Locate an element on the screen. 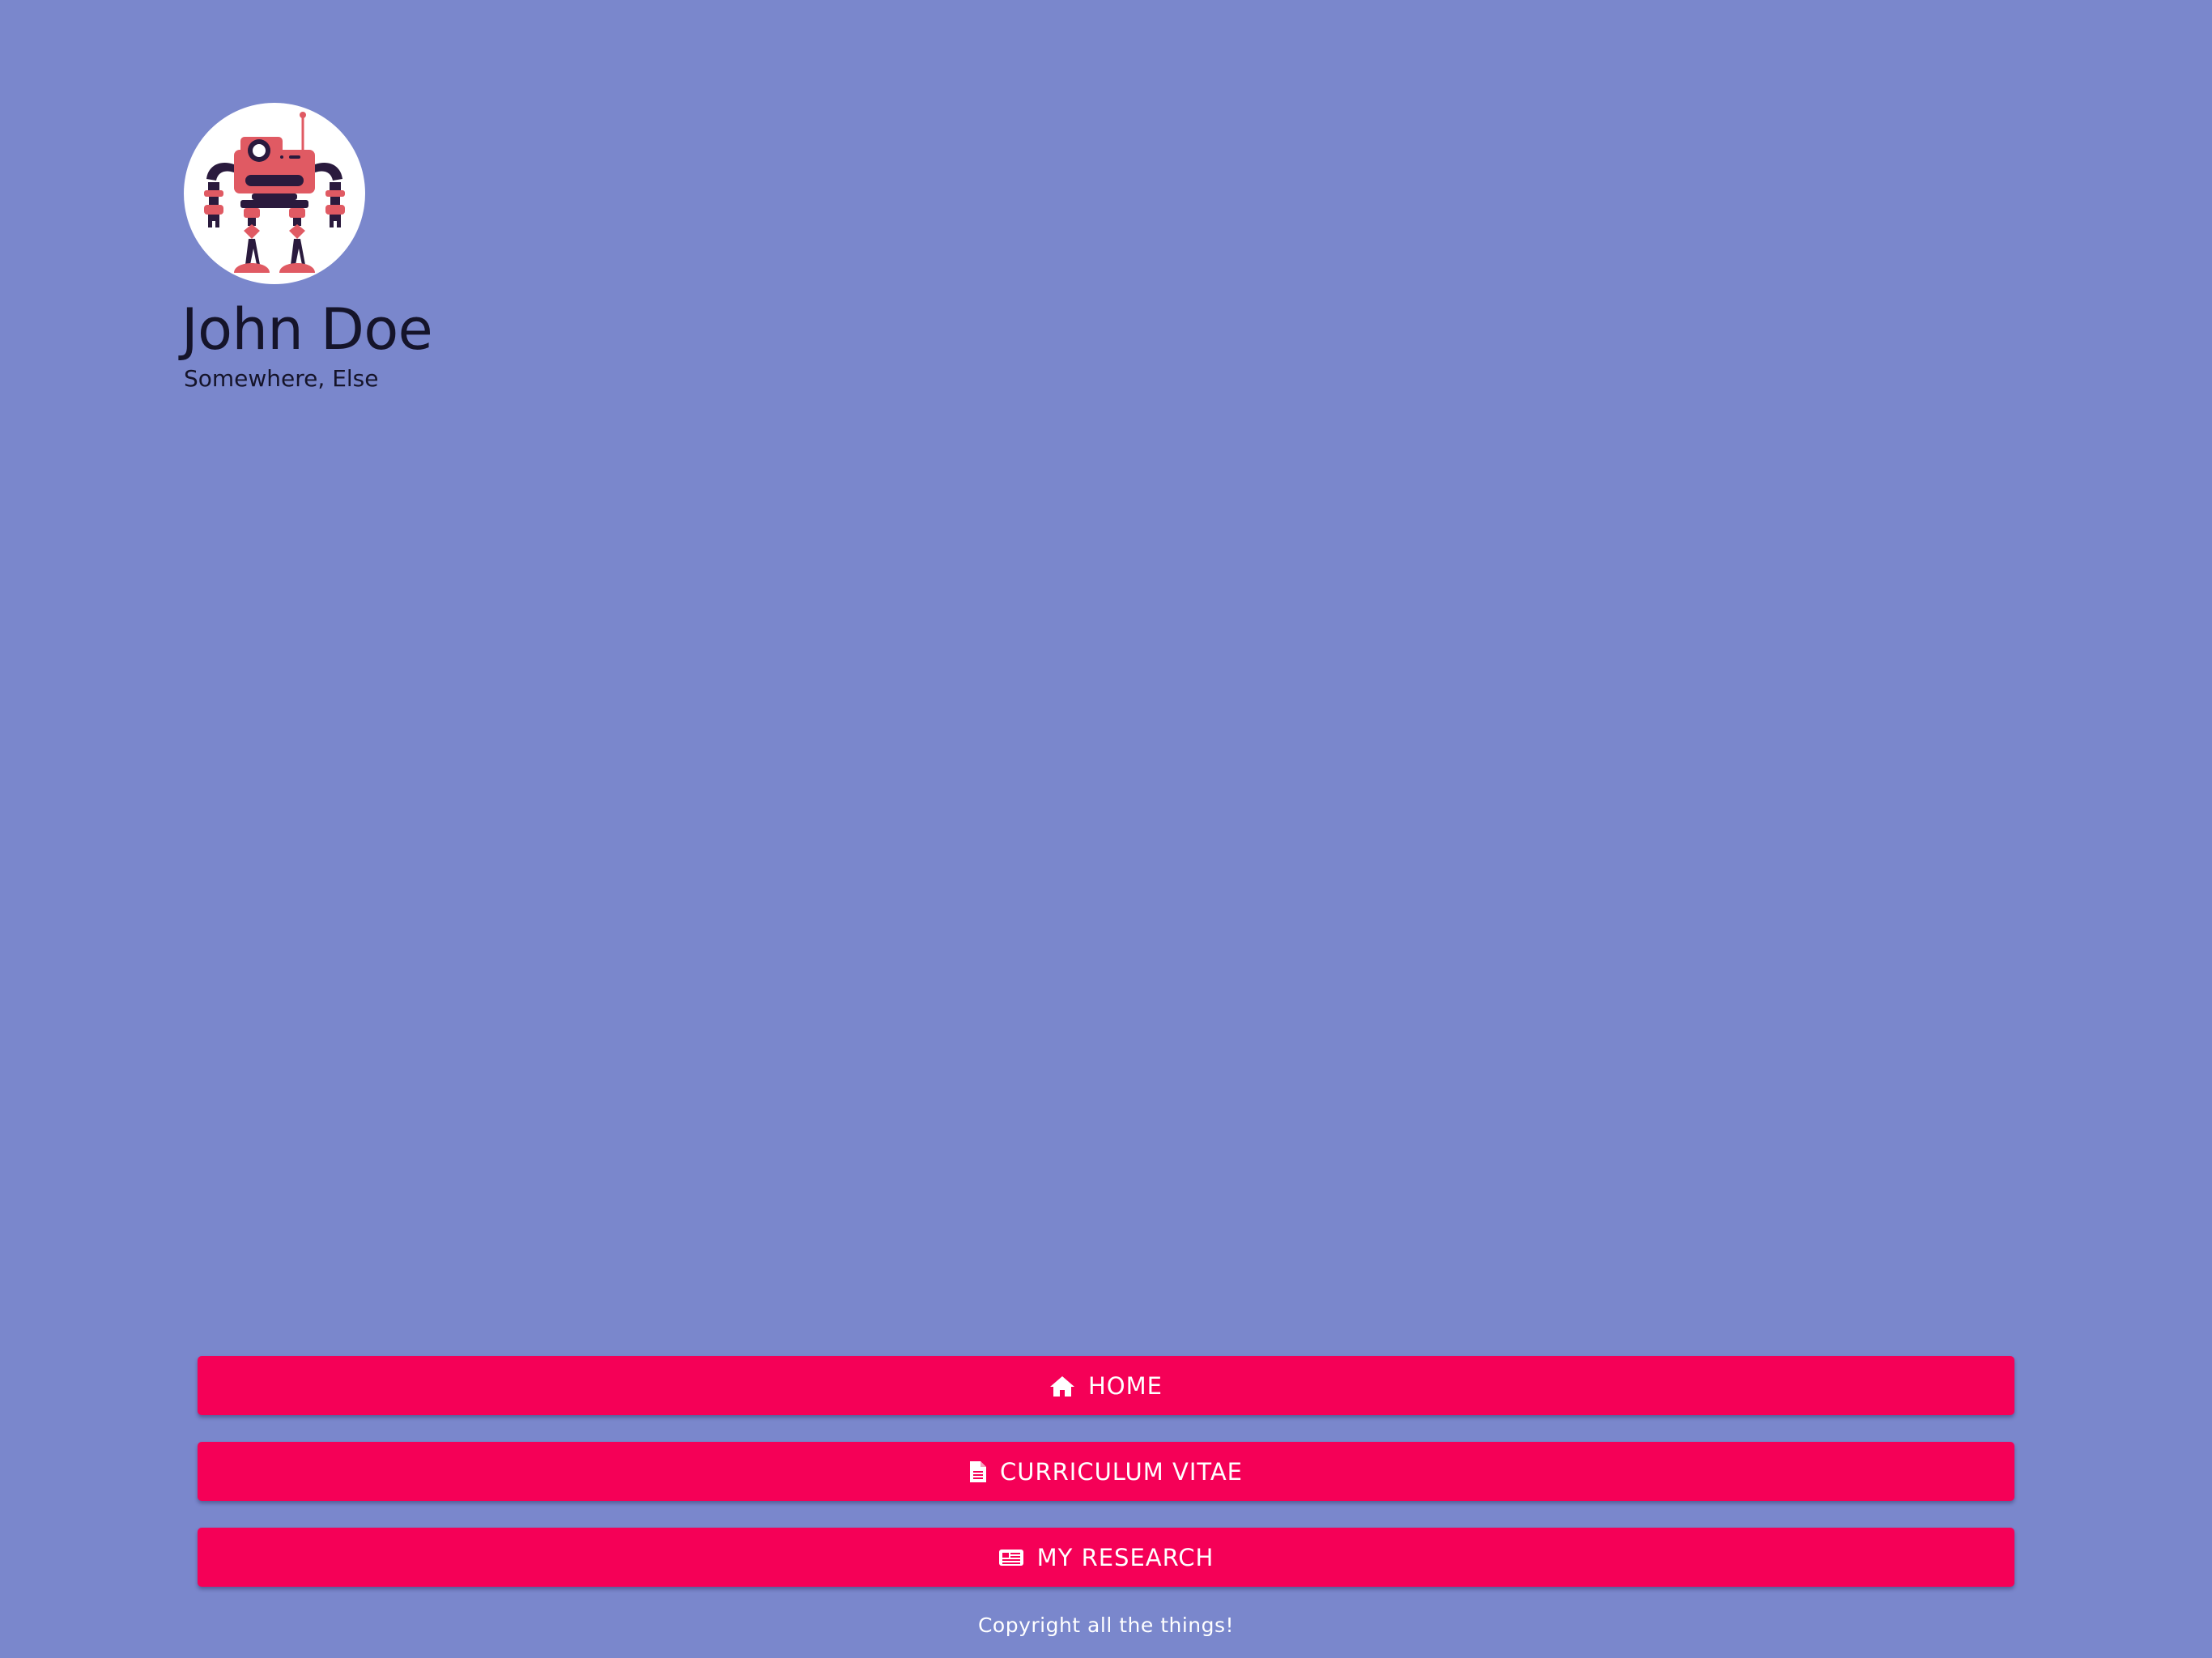 This screenshot has width=2212, height=1658. profile-location: Somewhere, Else is located at coordinates (282, 378).